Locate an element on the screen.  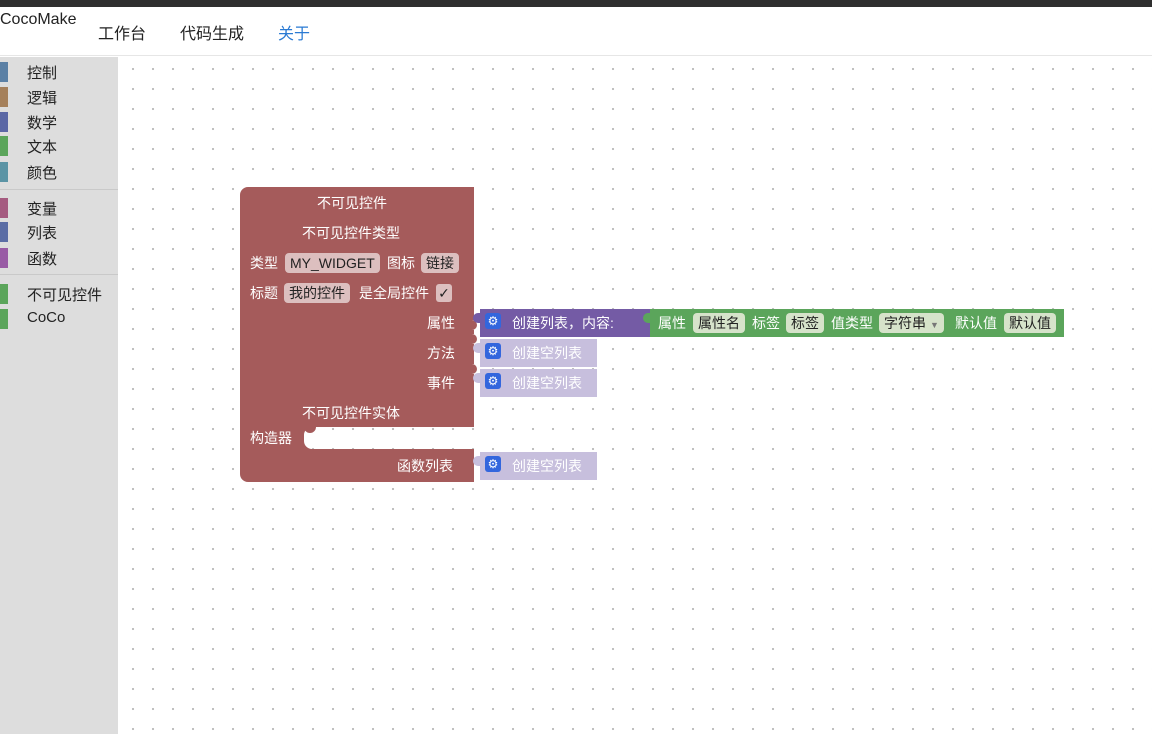
props-label: 属性 is located at coordinates (441, 323).